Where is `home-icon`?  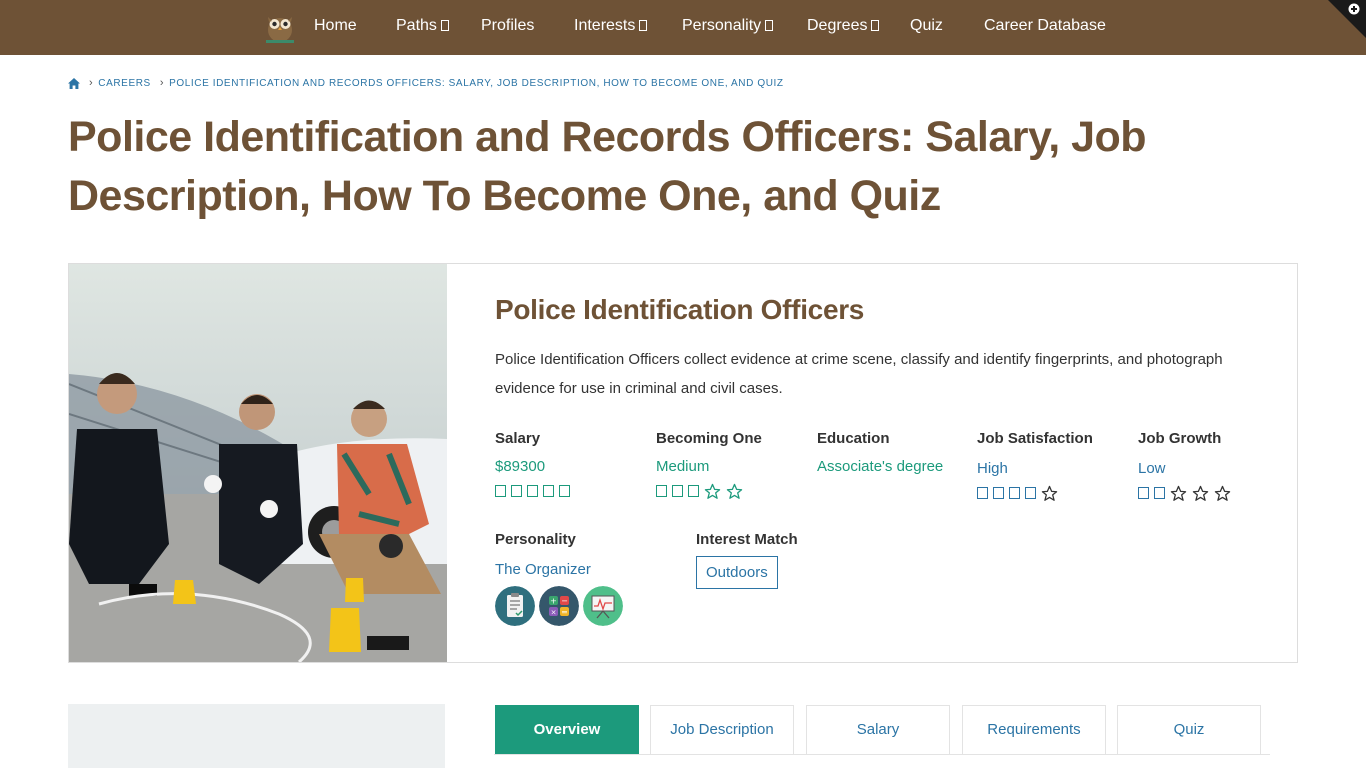
home-icon is located at coordinates (74, 83).